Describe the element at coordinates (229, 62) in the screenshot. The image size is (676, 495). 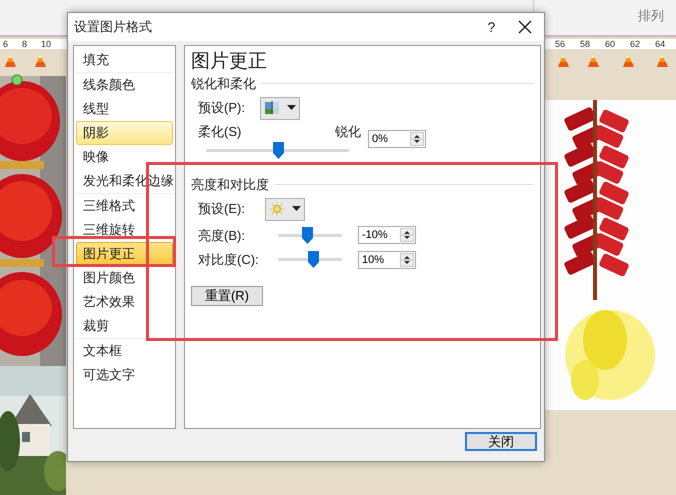
I see `pane-heading: 图片更正` at that location.